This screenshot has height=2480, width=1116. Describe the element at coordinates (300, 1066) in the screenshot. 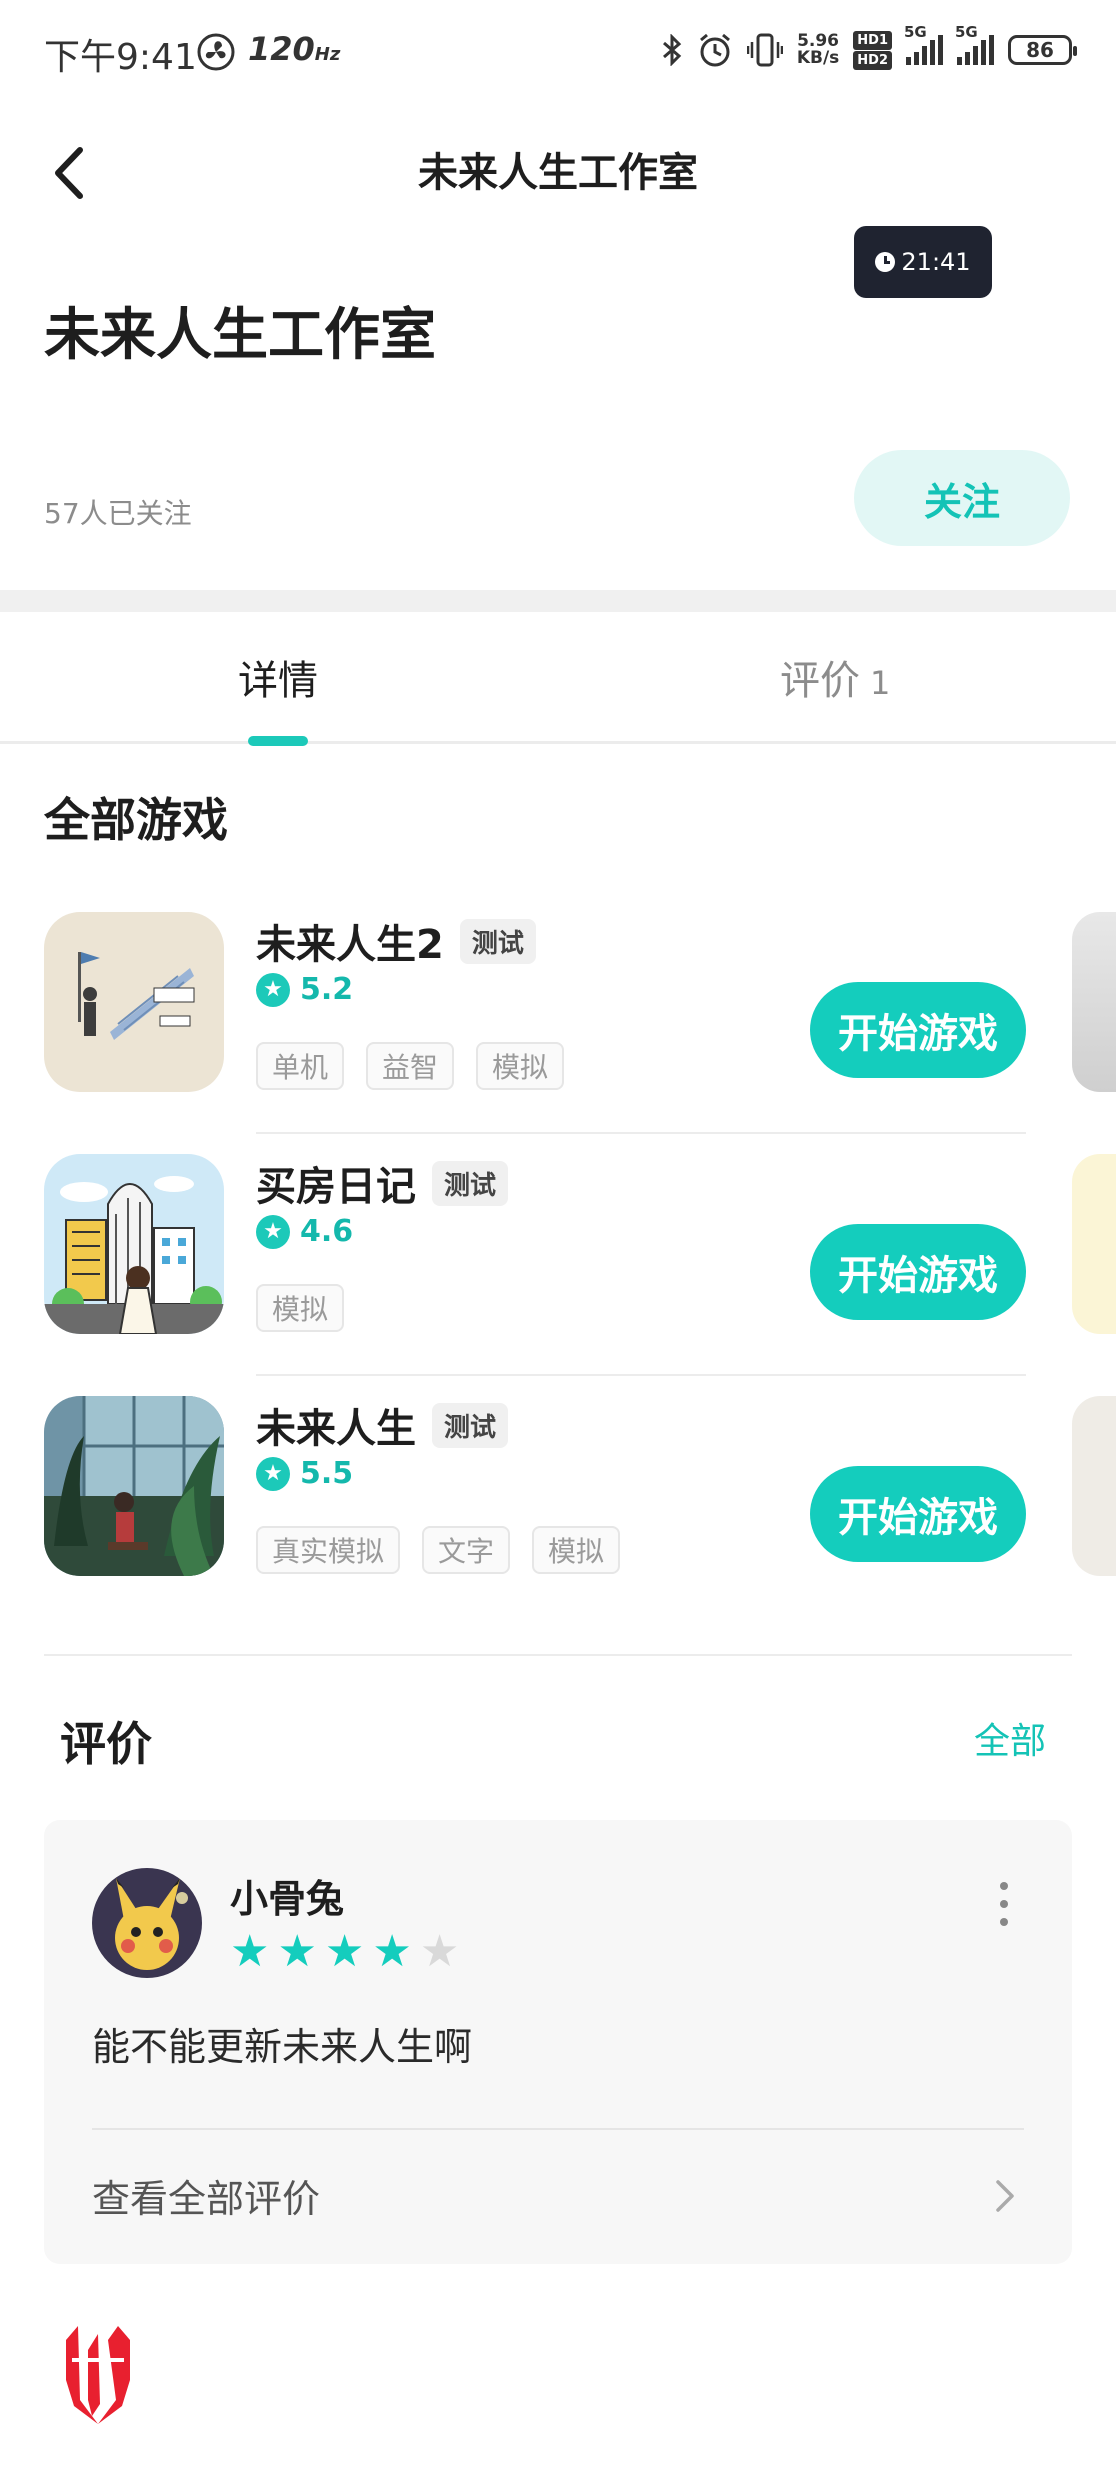

I see `game-tag: 单机` at that location.